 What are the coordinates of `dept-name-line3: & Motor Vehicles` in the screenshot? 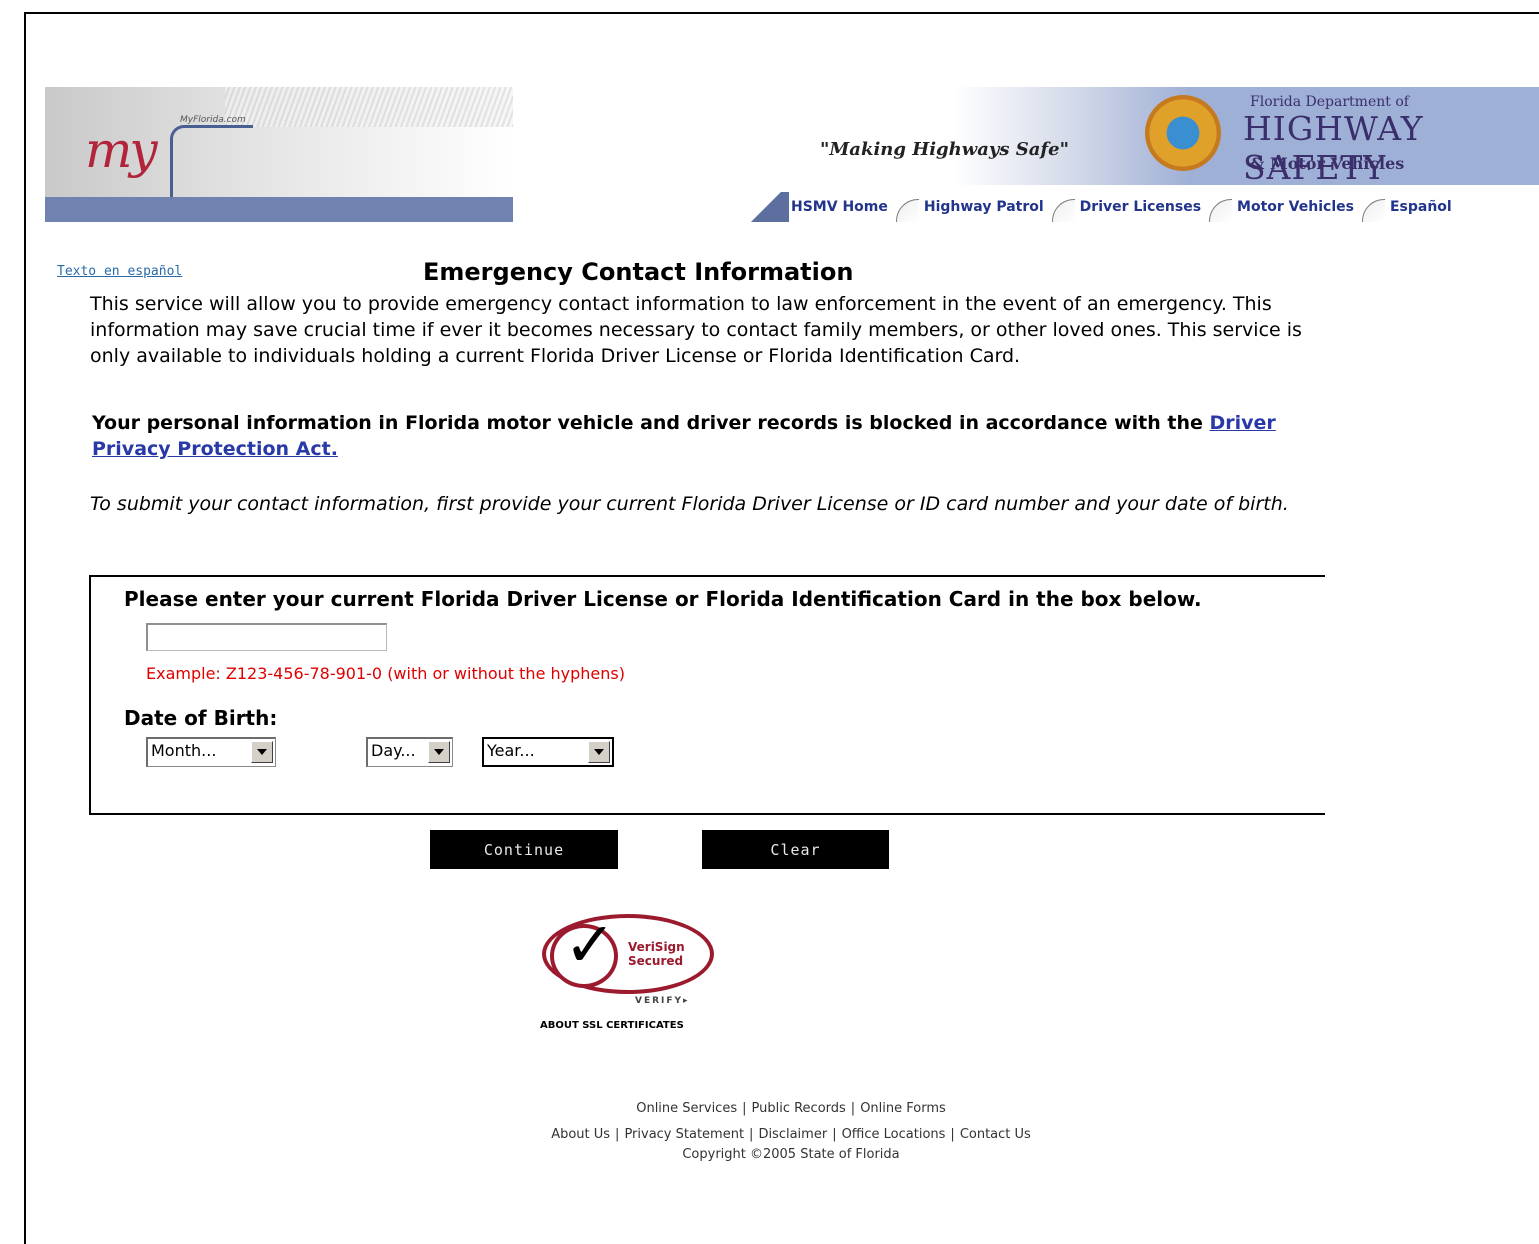 It's located at (1327, 163).